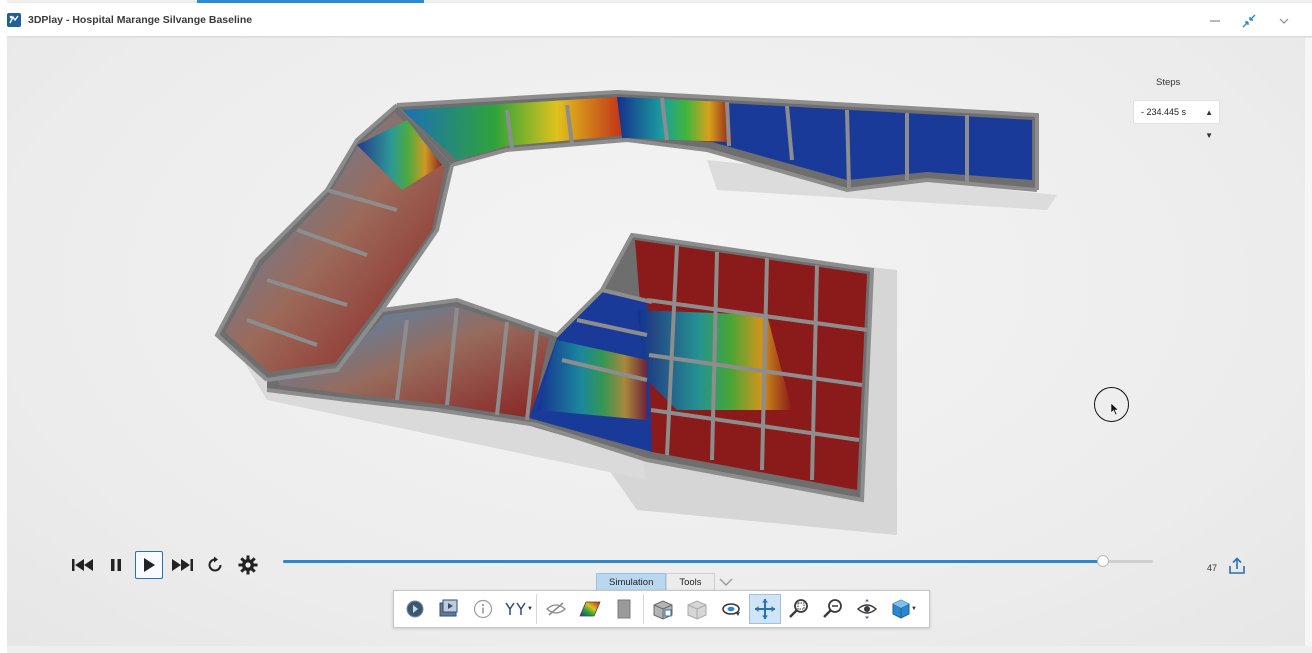  I want to click on section-box-icon, so click(663, 609).